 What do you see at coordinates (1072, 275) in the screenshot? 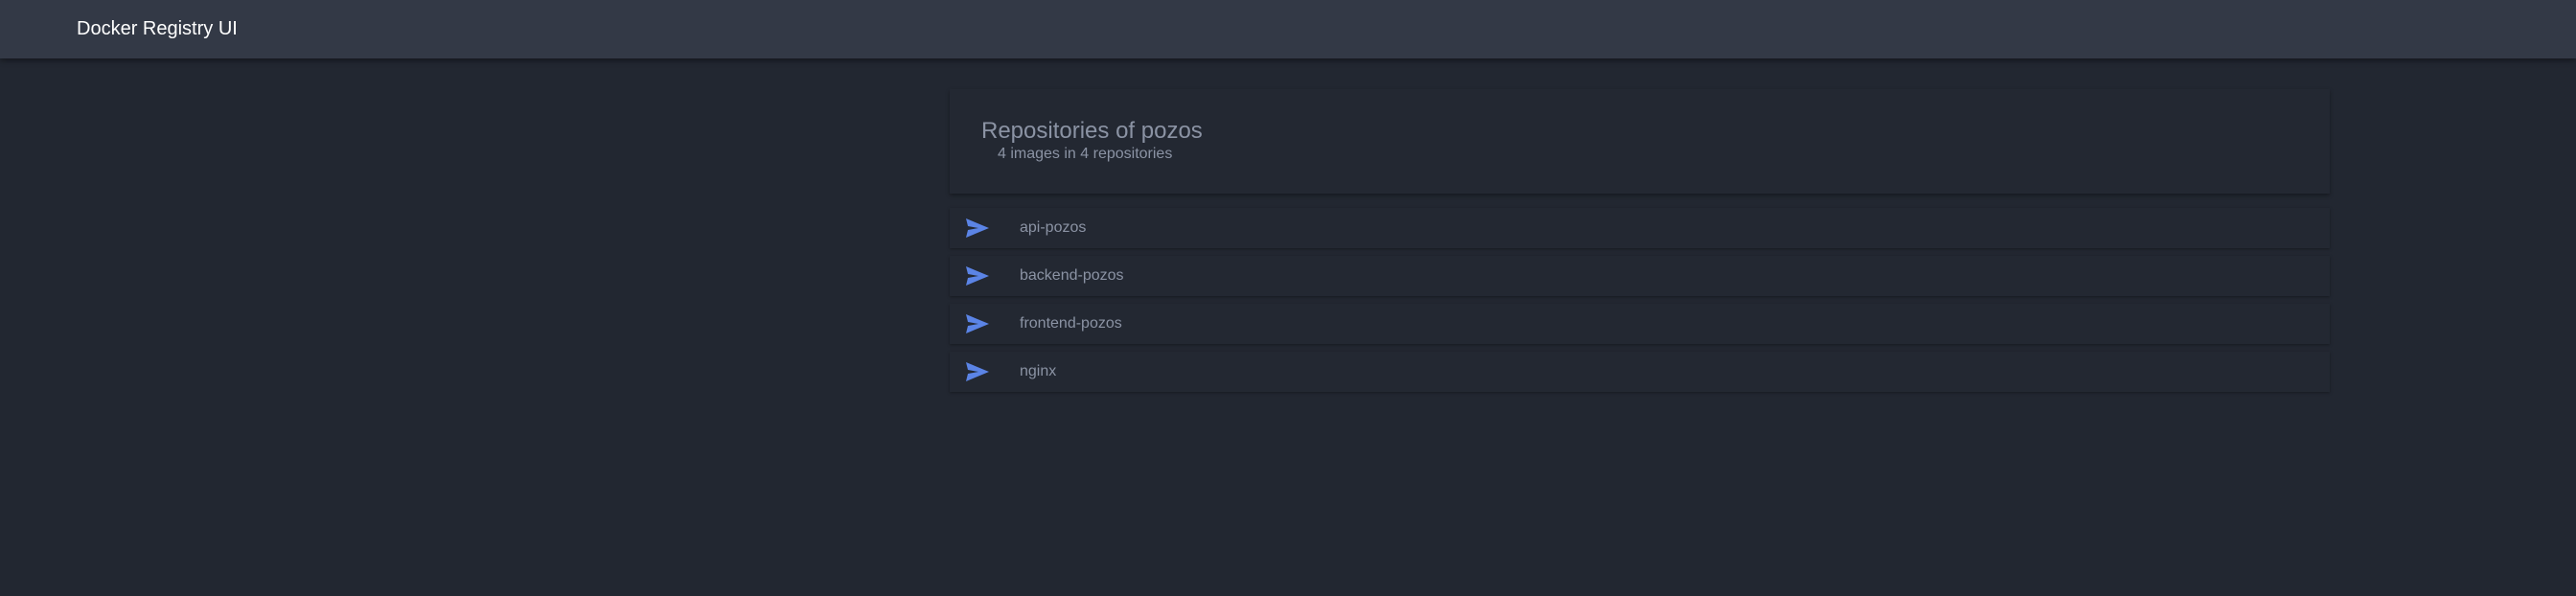
I see `repository-name: backend-pozos` at bounding box center [1072, 275].